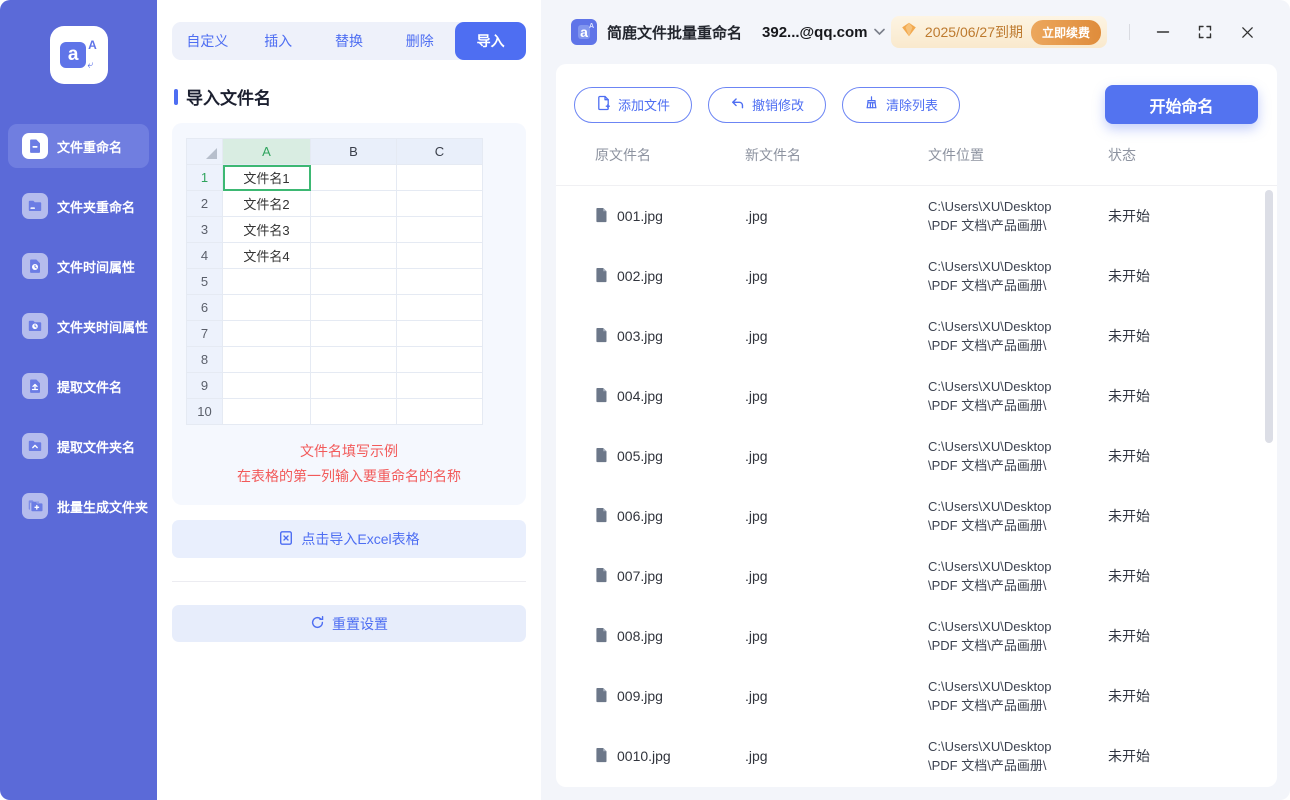 Image resolution: width=1290 pixels, height=800 pixels. Describe the element at coordinates (266, 151) in the screenshot. I see `sheet-column-header-a: A` at that location.